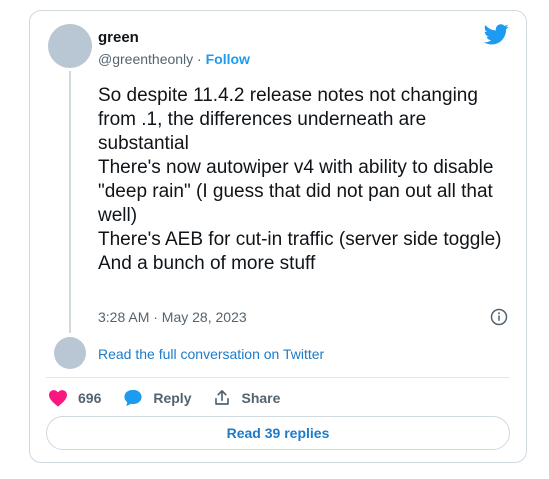 This screenshot has height=479, width=549. Describe the element at coordinates (211, 354) in the screenshot. I see `read-full-conversation-link: Read the full conversation on Twitter` at that location.